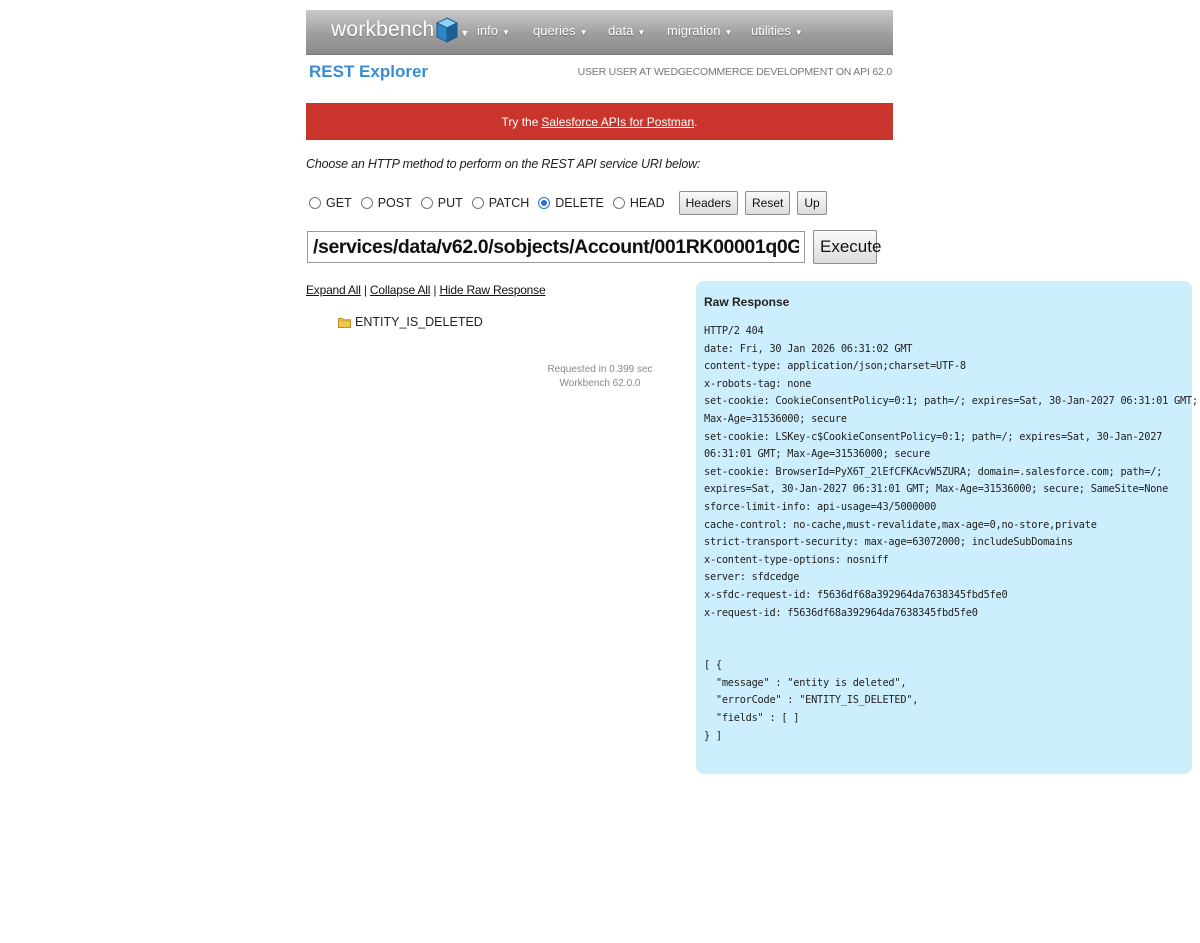 This screenshot has width=1200, height=943. Describe the element at coordinates (369, 71) in the screenshot. I see `page-title: REST Explorer` at that location.